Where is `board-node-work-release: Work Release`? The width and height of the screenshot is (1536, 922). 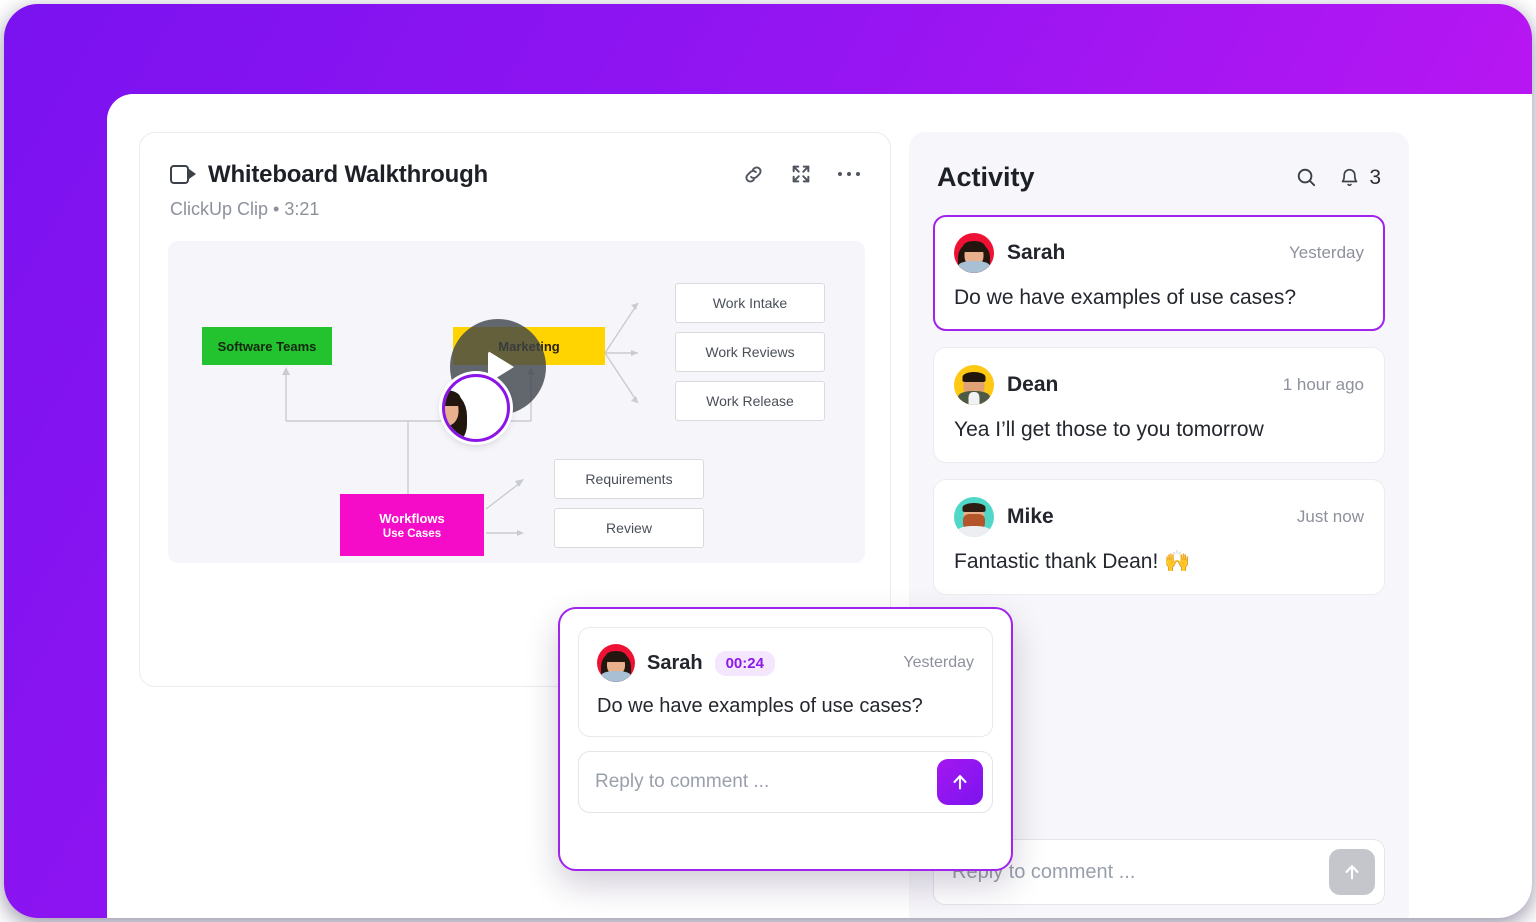
board-node-work-release: Work Release is located at coordinates (750, 401).